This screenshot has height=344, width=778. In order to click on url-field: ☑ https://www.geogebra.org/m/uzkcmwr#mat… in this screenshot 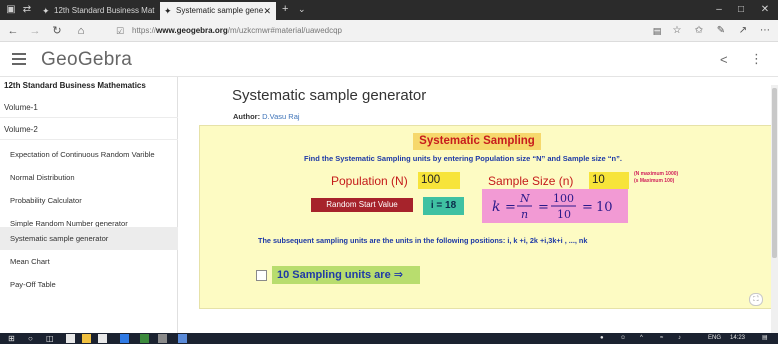, I will do `click(293, 31)`.